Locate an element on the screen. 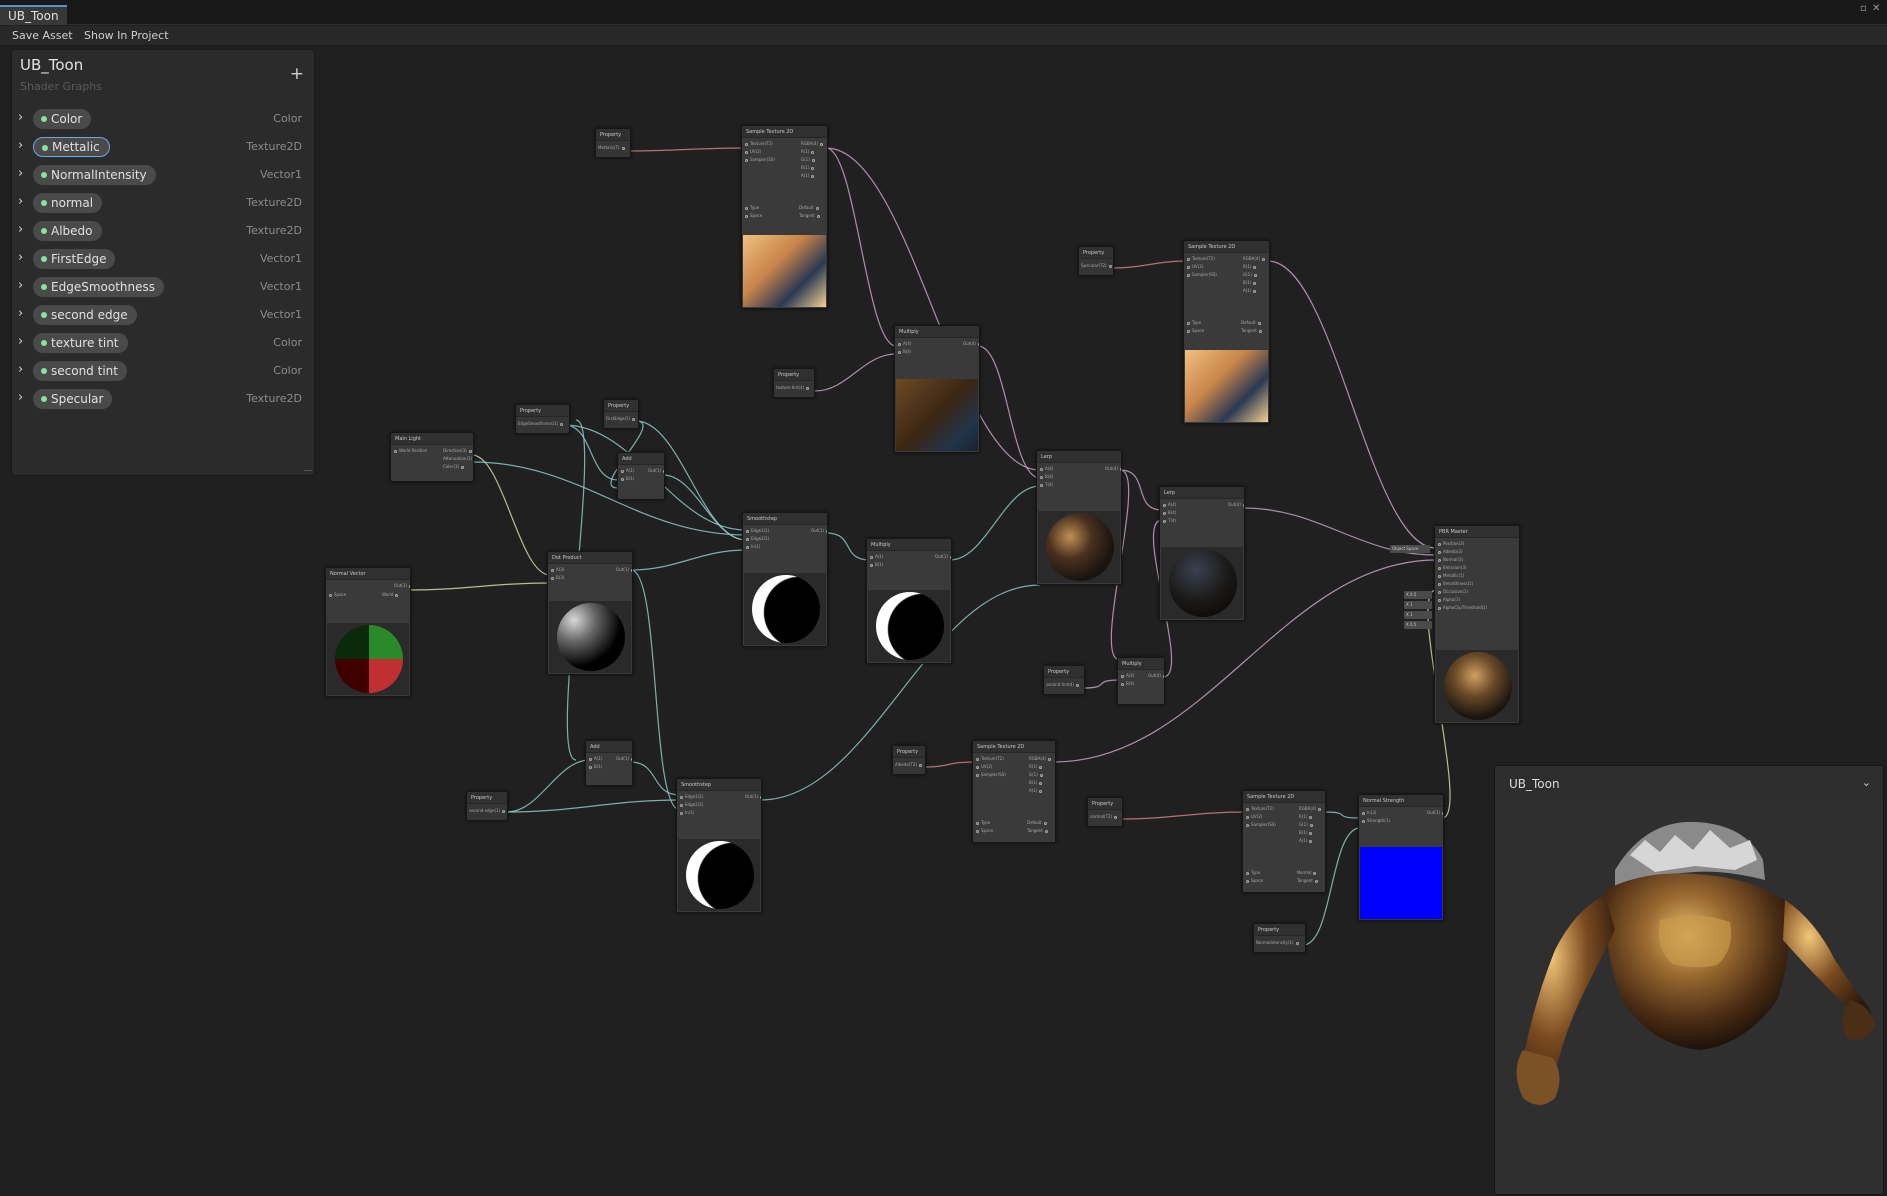 Image resolution: width=1887 pixels, height=1196 pixels. node-port: texture tint(4) is located at coordinates (793, 387).